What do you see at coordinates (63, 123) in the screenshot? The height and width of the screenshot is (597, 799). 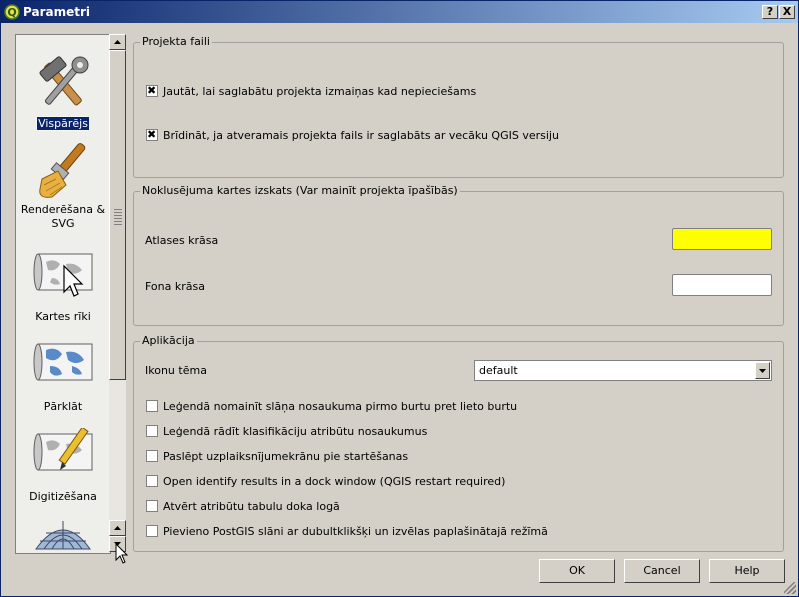 I see `sidebar-label-general: Vispārējs` at bounding box center [63, 123].